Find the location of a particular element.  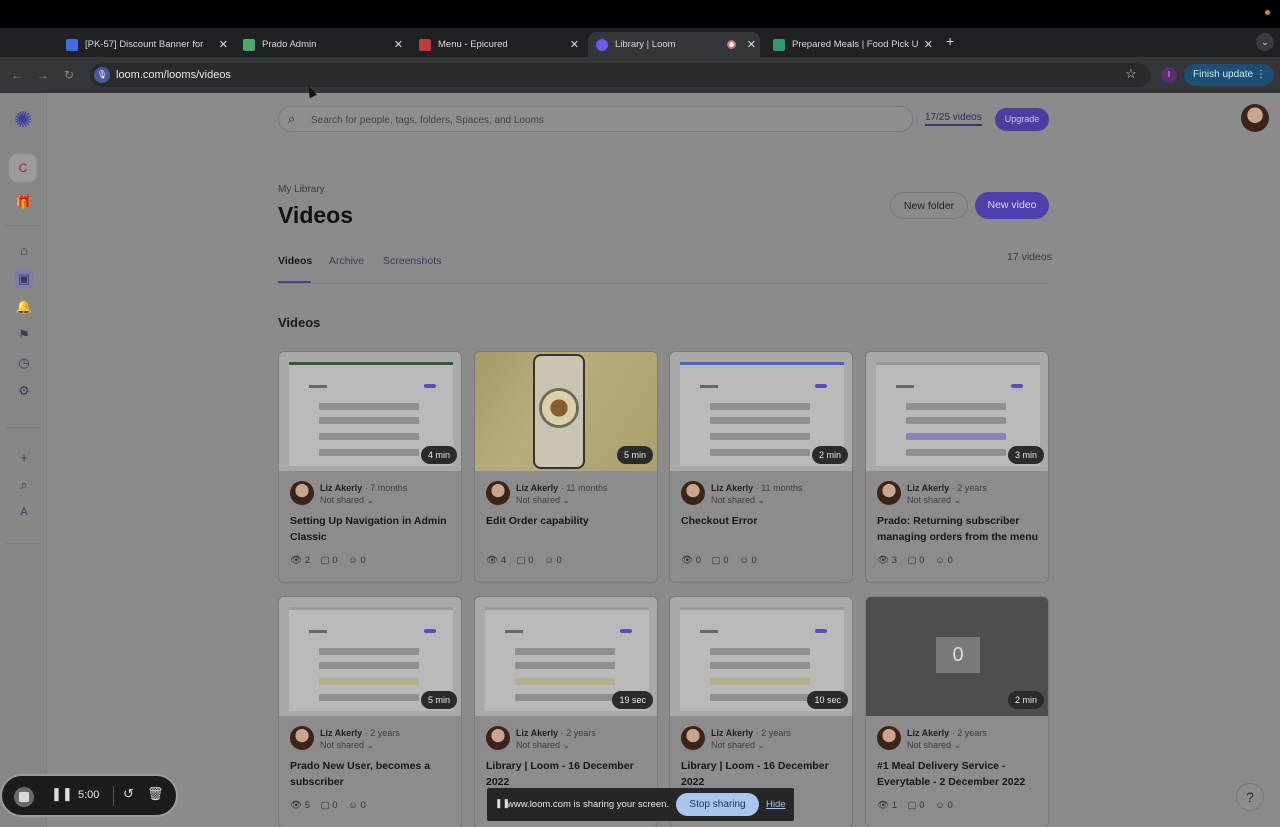

pause-icon: ❚❚ is located at coordinates (62, 794).